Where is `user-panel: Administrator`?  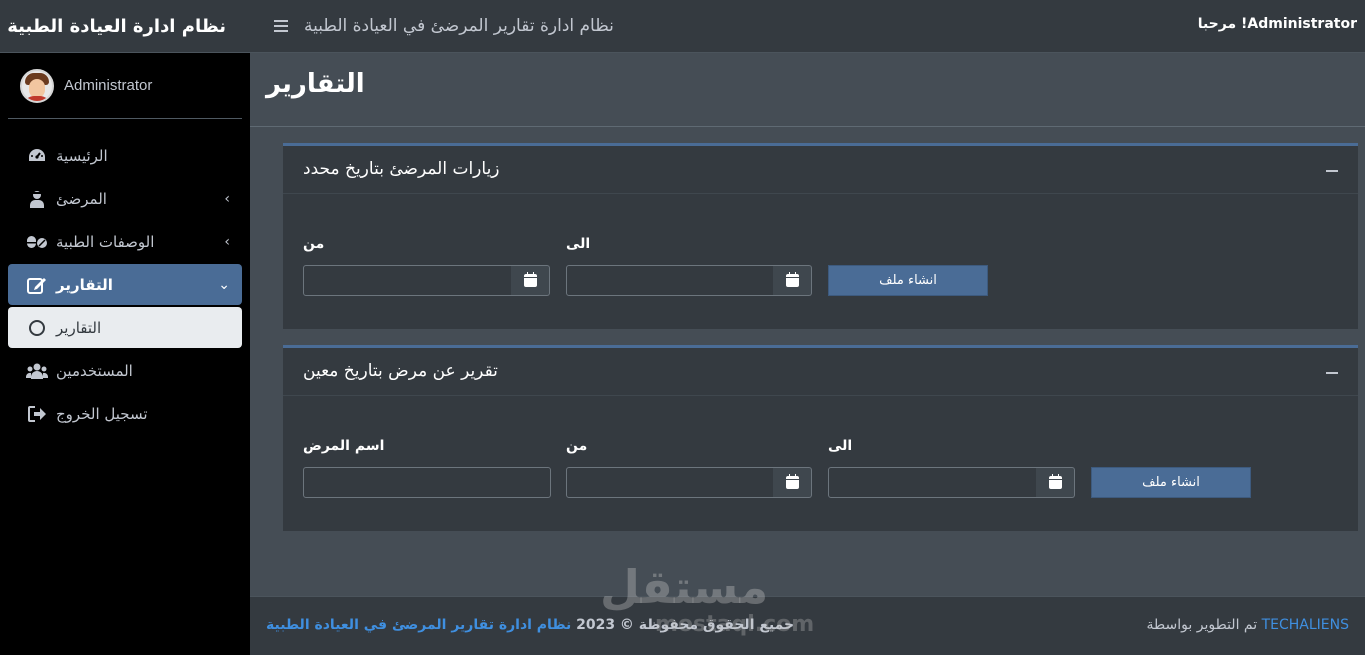
user-panel: Administrator is located at coordinates (125, 86).